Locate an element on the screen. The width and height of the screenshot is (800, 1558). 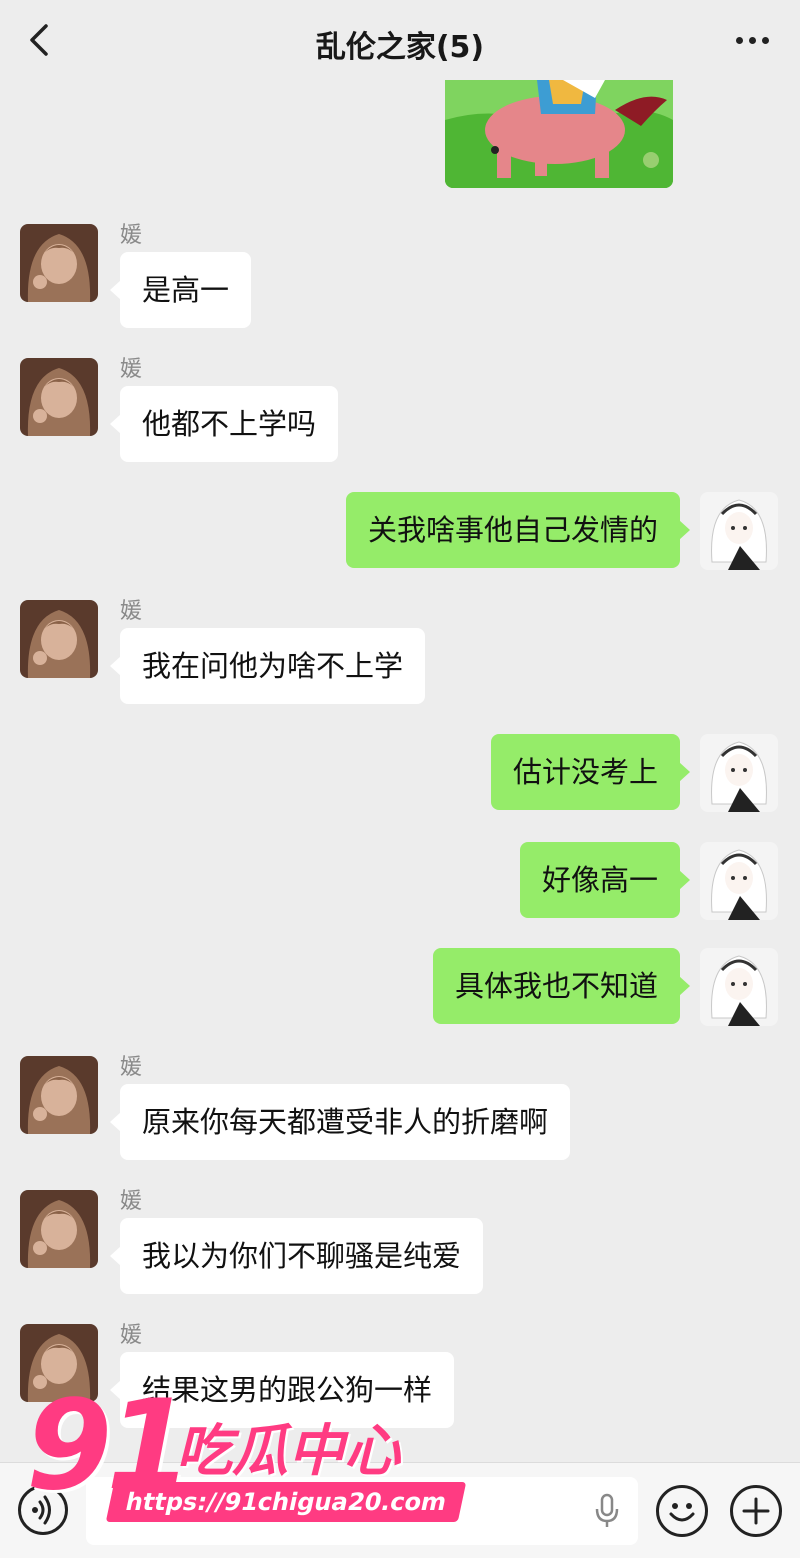
chat-header: 乱伦之家(5) is located at coordinates (400, 42).